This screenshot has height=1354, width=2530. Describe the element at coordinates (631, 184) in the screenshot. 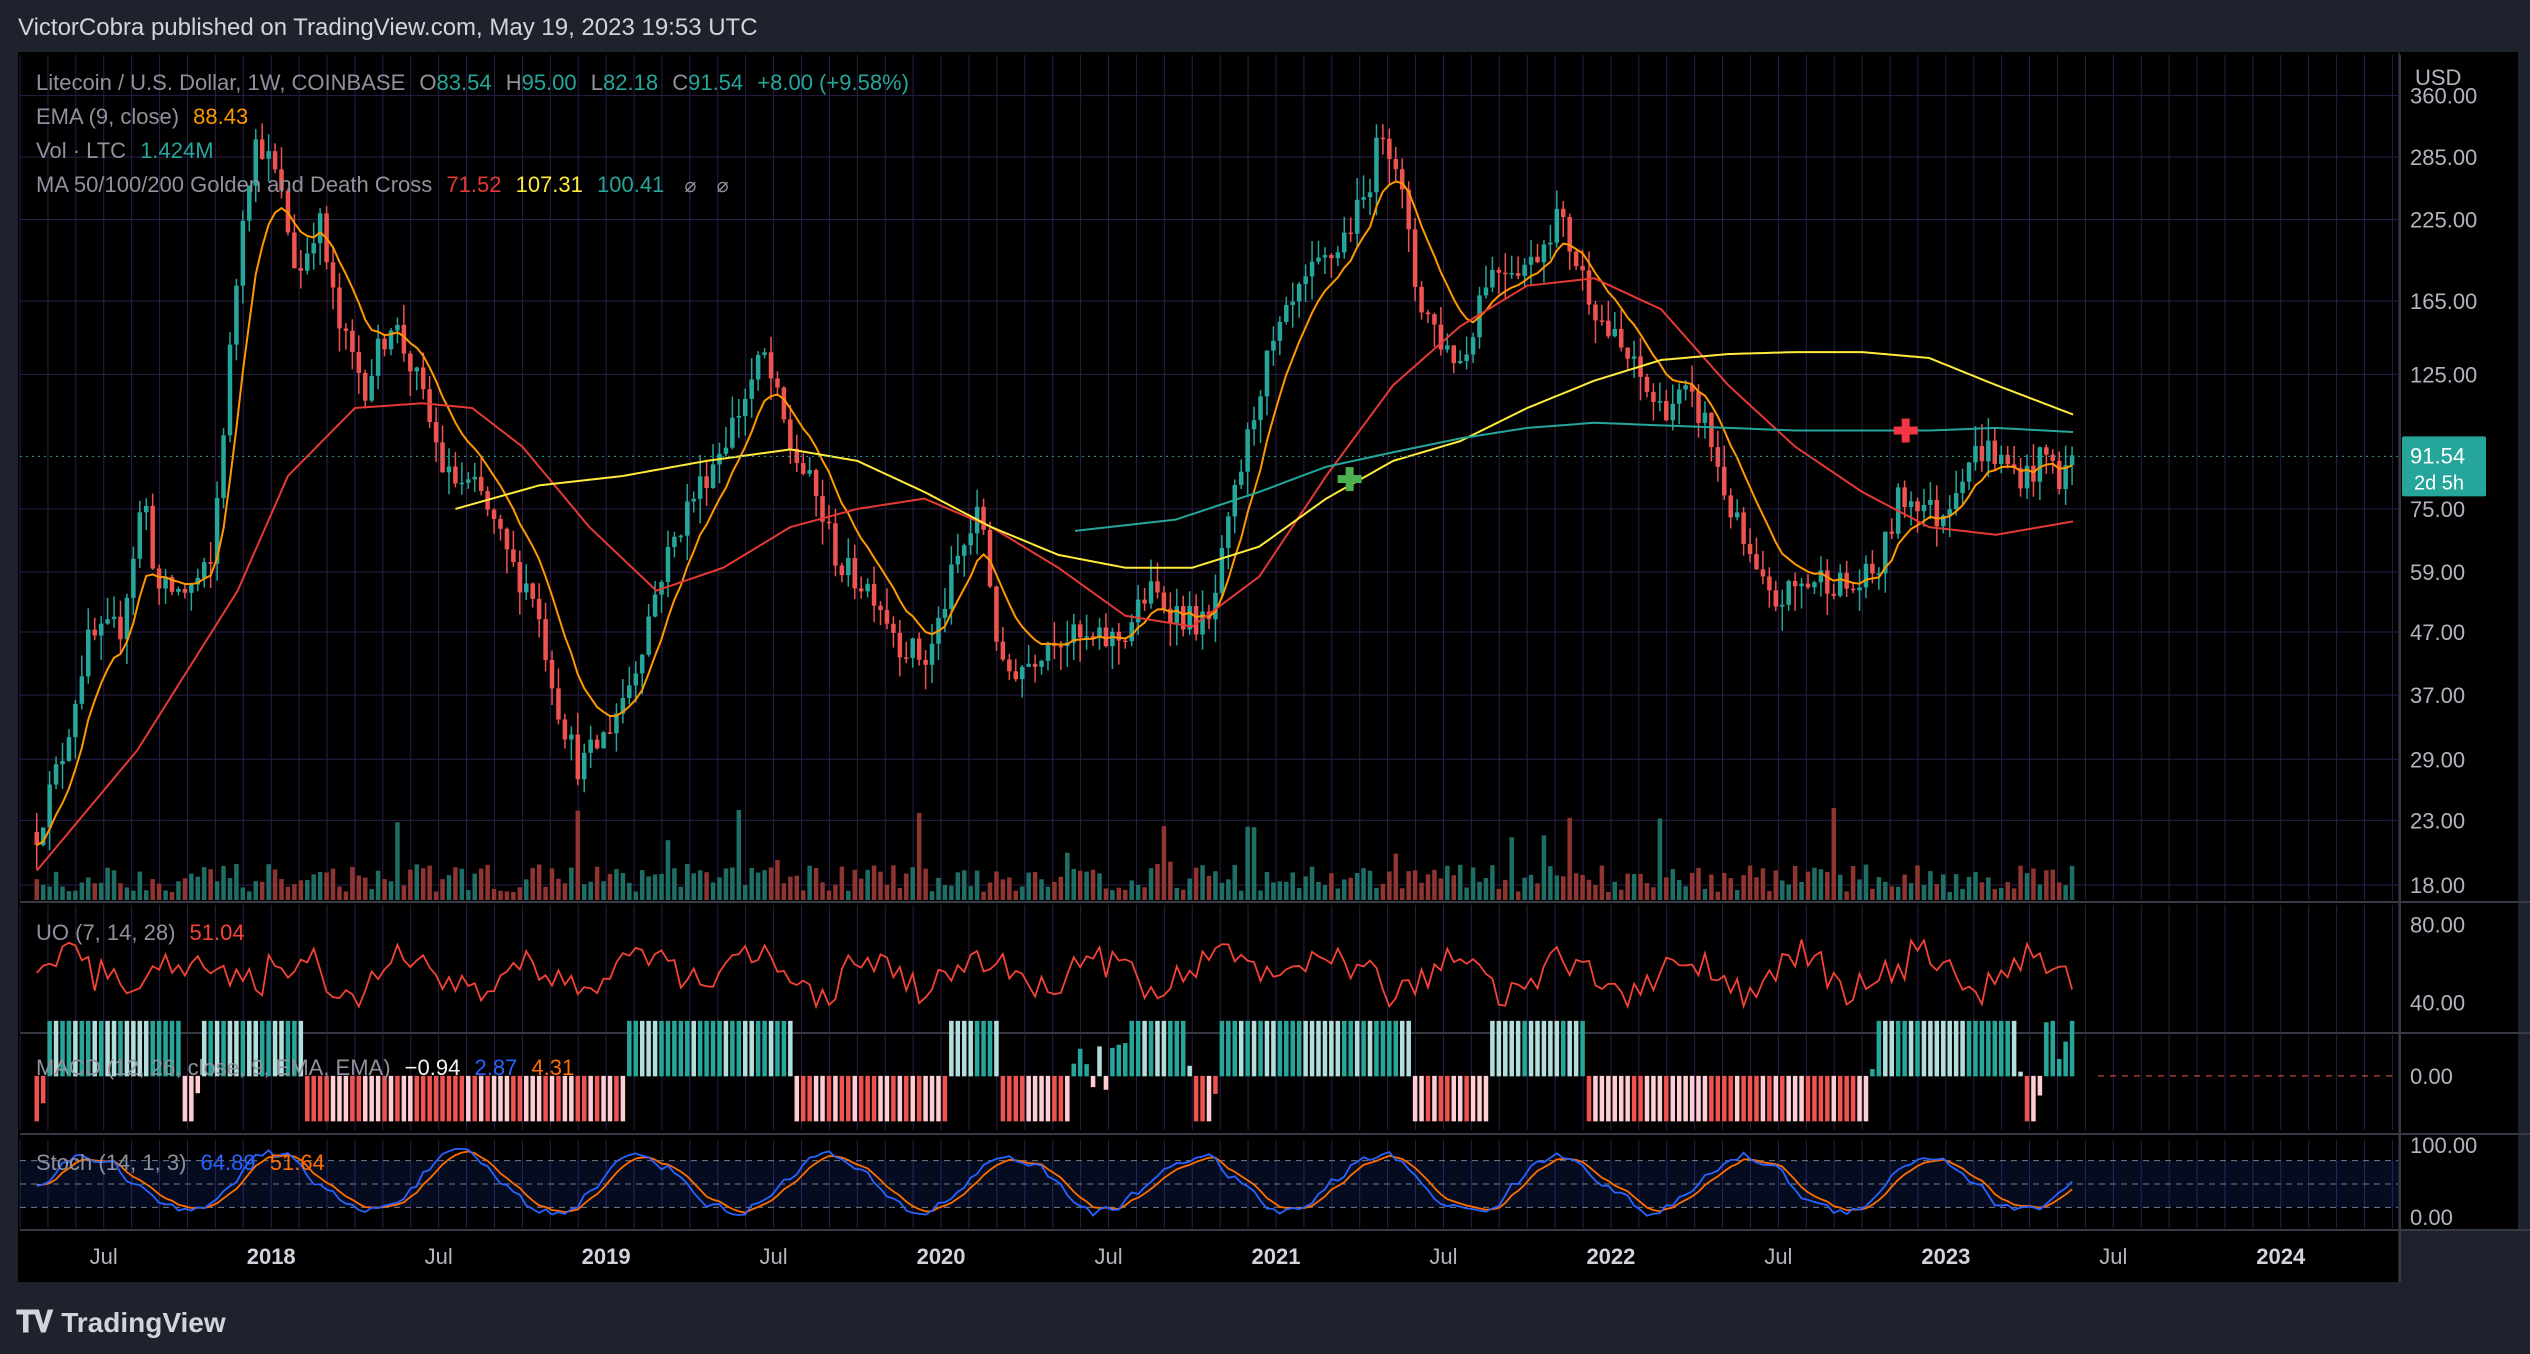

I see `ma200-value: 100.41` at that location.